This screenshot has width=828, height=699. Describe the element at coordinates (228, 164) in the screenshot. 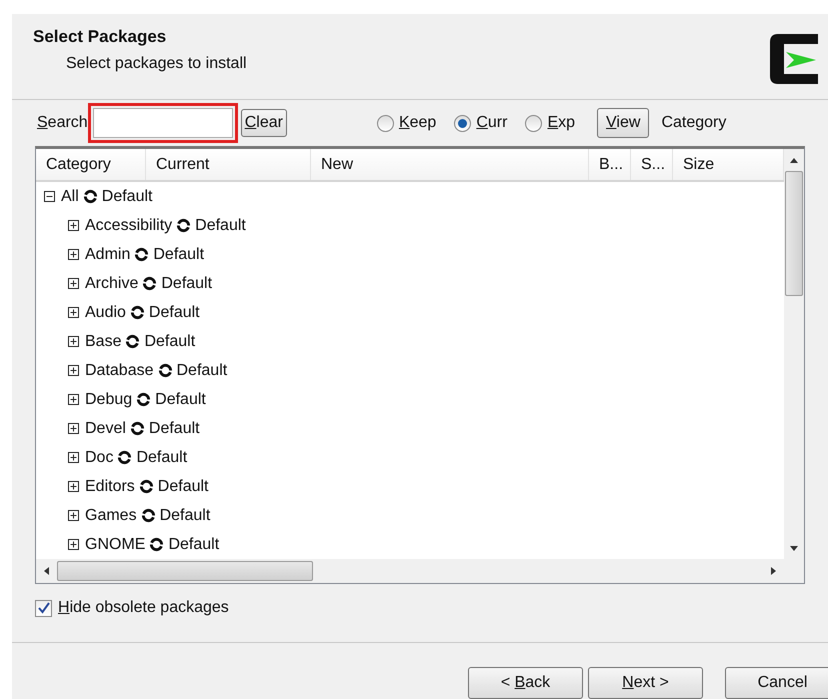

I see `column-header: Current` at that location.